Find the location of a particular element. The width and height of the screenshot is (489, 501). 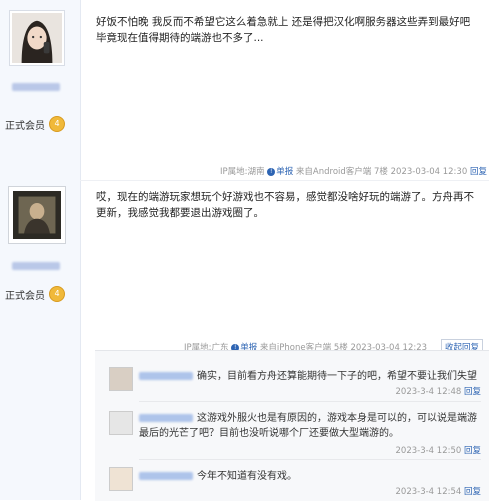

reply-item: 确实，目前看方舟还算能期待一下子的吧，希望不要让我们失望 is located at coordinates (311, 376).